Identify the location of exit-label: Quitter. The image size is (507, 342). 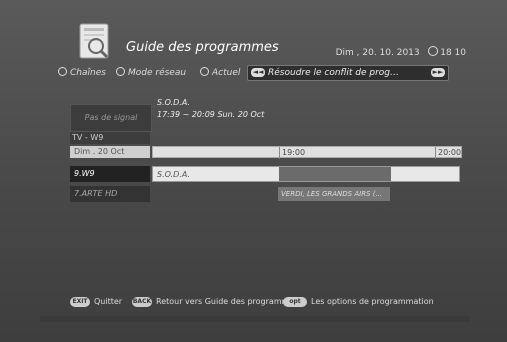
(108, 301).